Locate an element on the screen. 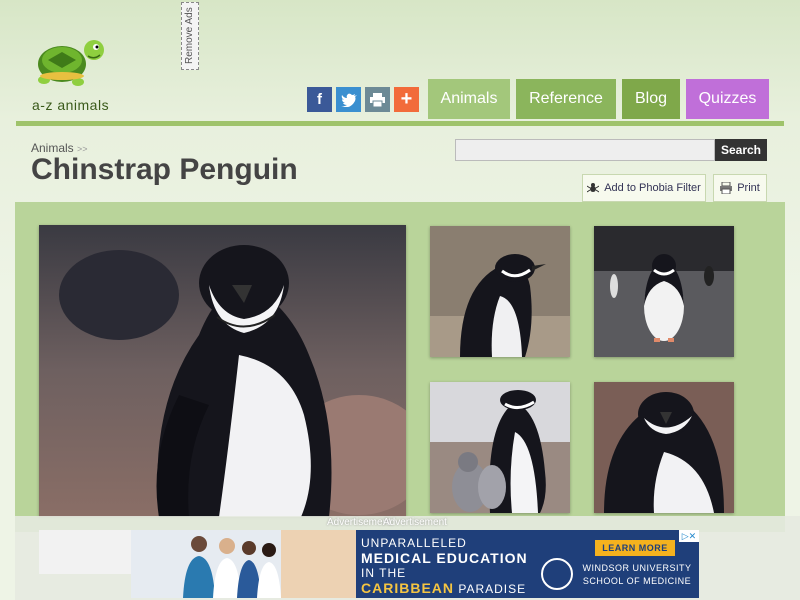 Image resolution: width=800 pixels, height=600 pixels. ad-label: Advertisement is located at coordinates (359, 522).